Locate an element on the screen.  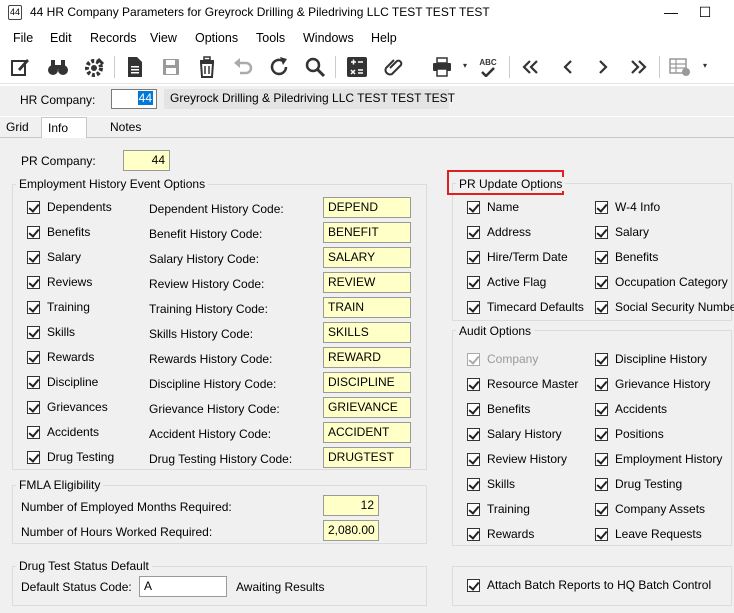
history-code-input: DRUGTEST is located at coordinates (367, 457).